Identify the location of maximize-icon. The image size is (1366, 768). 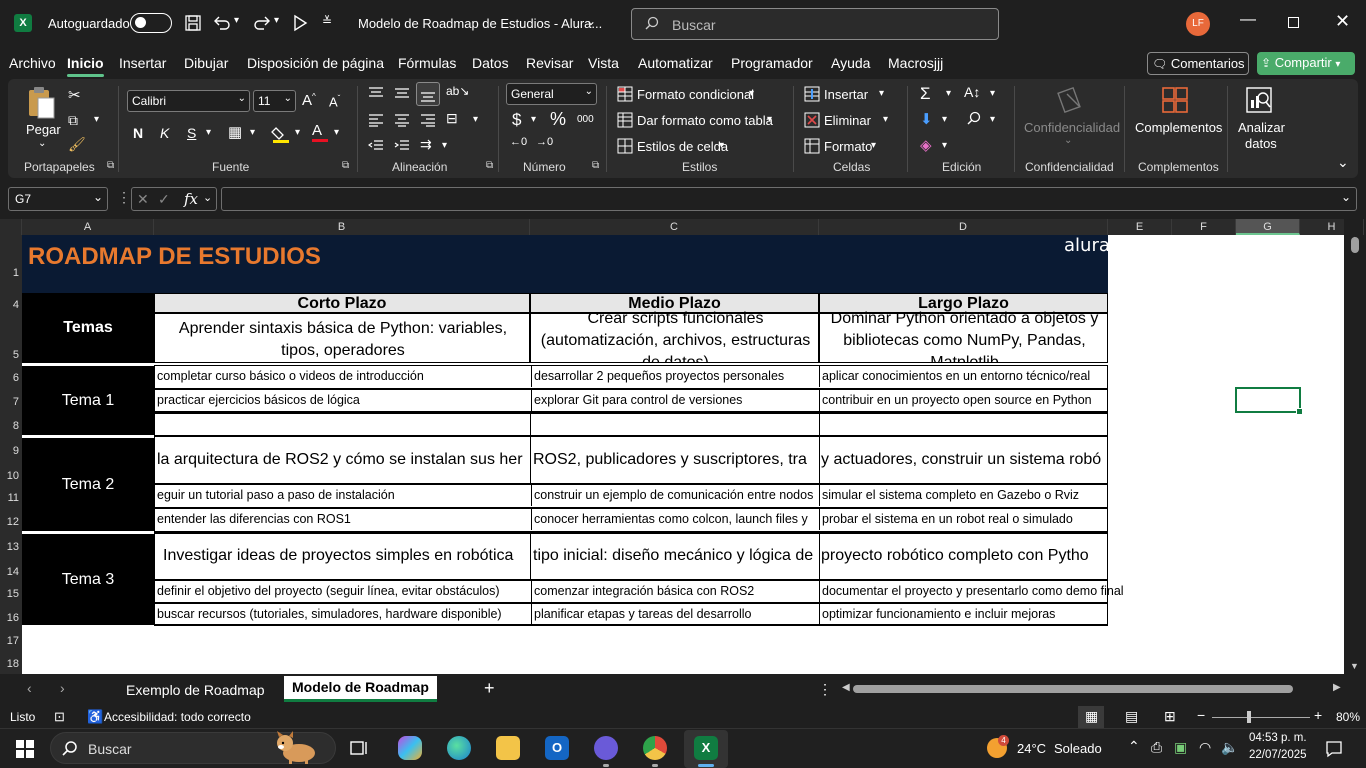
(1293, 22).